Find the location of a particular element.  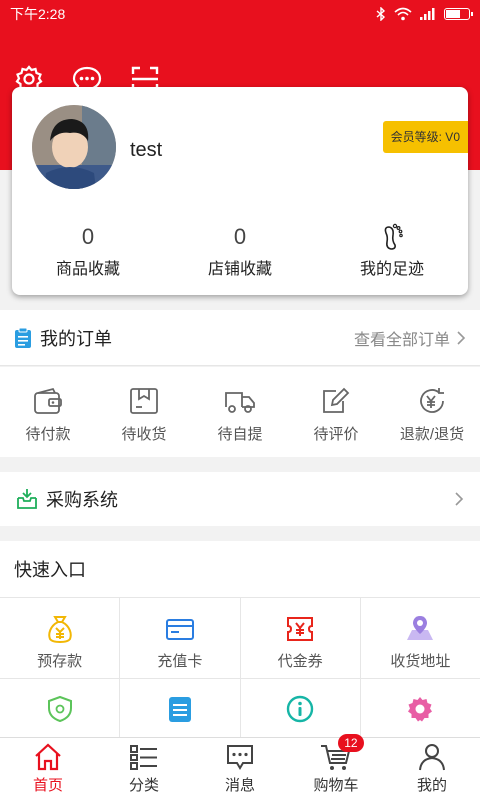

bottom-navigation: 首页 分类 消息 12 购物车 我的 is located at coordinates (240, 767).